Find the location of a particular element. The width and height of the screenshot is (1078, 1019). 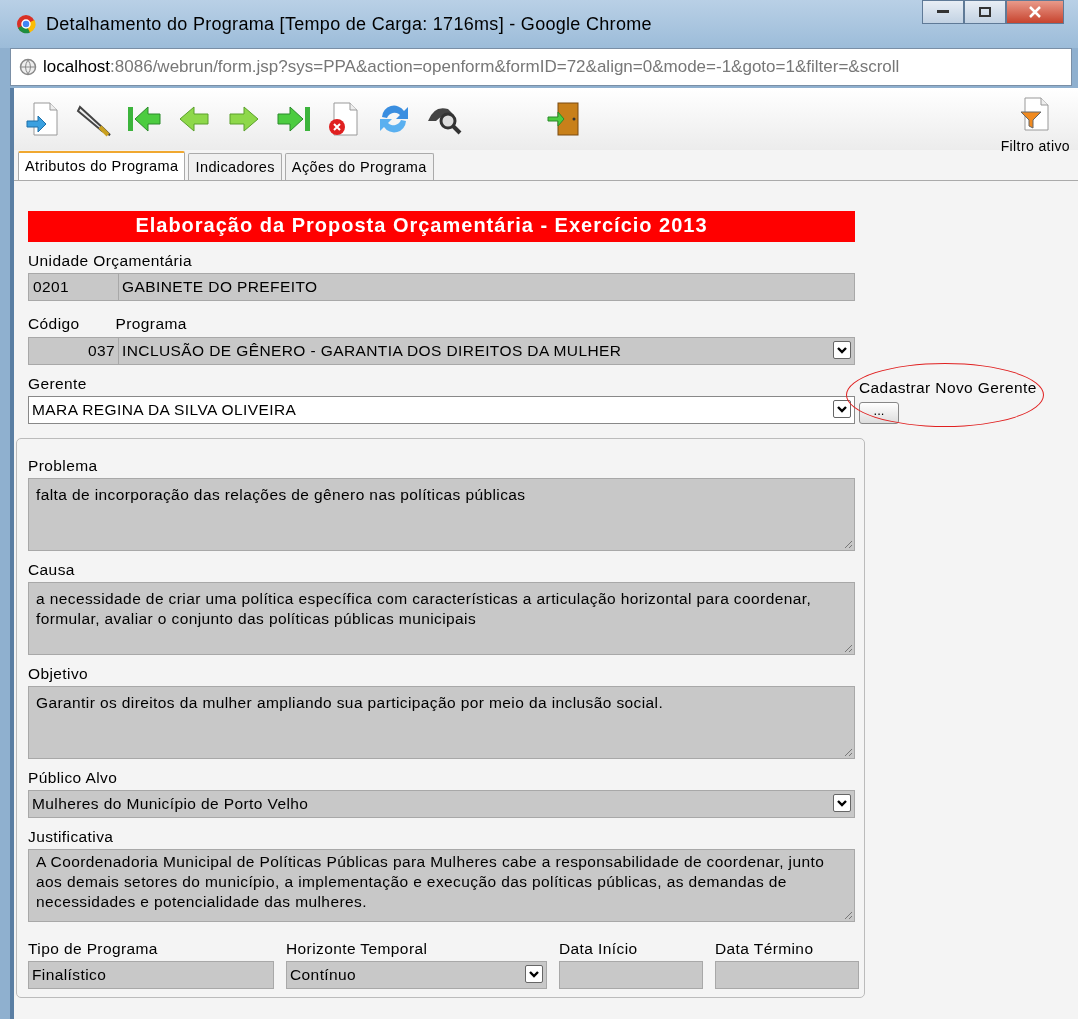

tab: Indicadores is located at coordinates (235, 166).